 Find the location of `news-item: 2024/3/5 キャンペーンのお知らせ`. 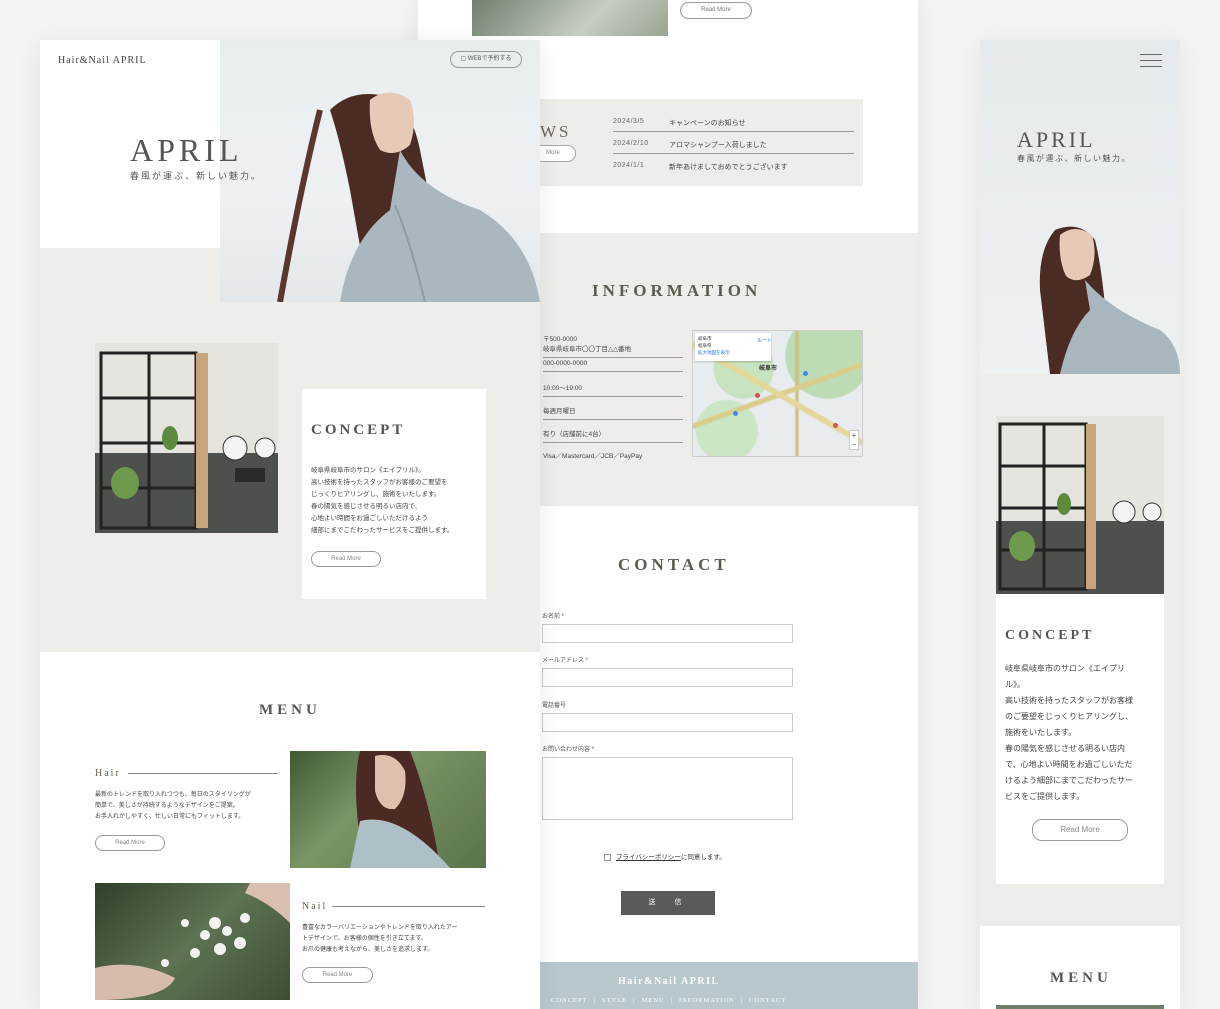

news-item: 2024/3/5 キャンペーンのお知らせ is located at coordinates (733, 121).